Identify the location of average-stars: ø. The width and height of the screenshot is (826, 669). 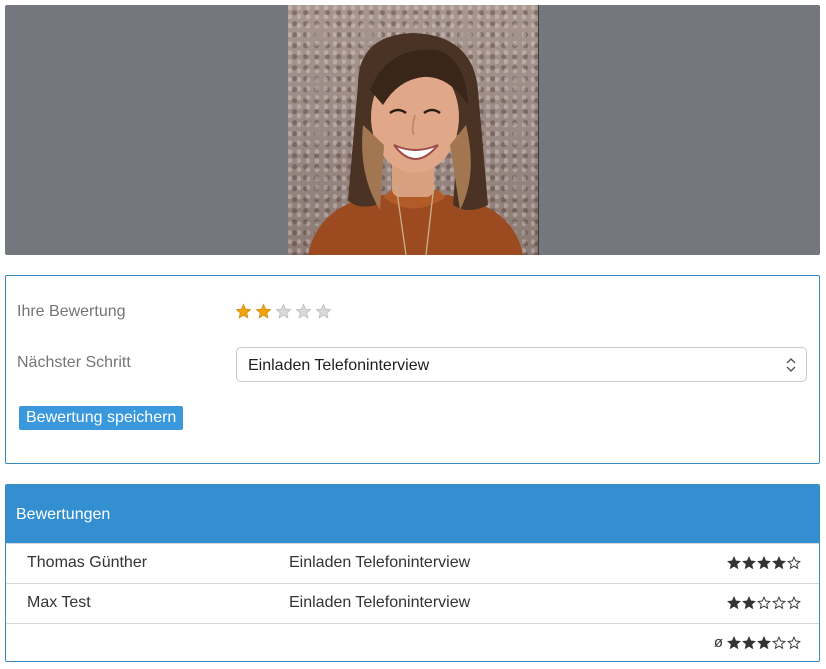
(757, 642).